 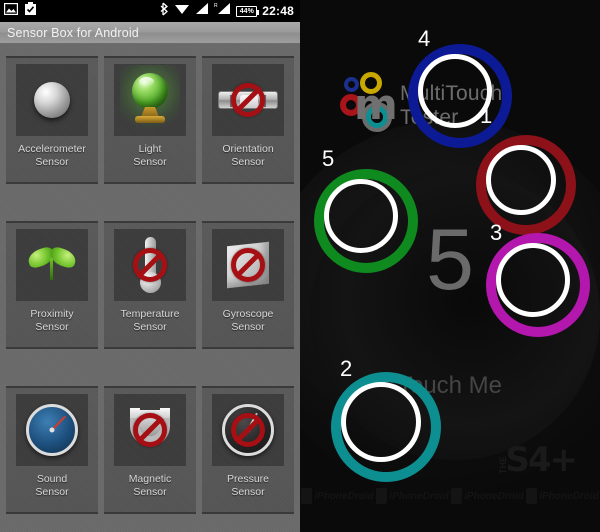 What do you see at coordinates (248, 149) in the screenshot?
I see `sensor-name-label: Orientation` at bounding box center [248, 149].